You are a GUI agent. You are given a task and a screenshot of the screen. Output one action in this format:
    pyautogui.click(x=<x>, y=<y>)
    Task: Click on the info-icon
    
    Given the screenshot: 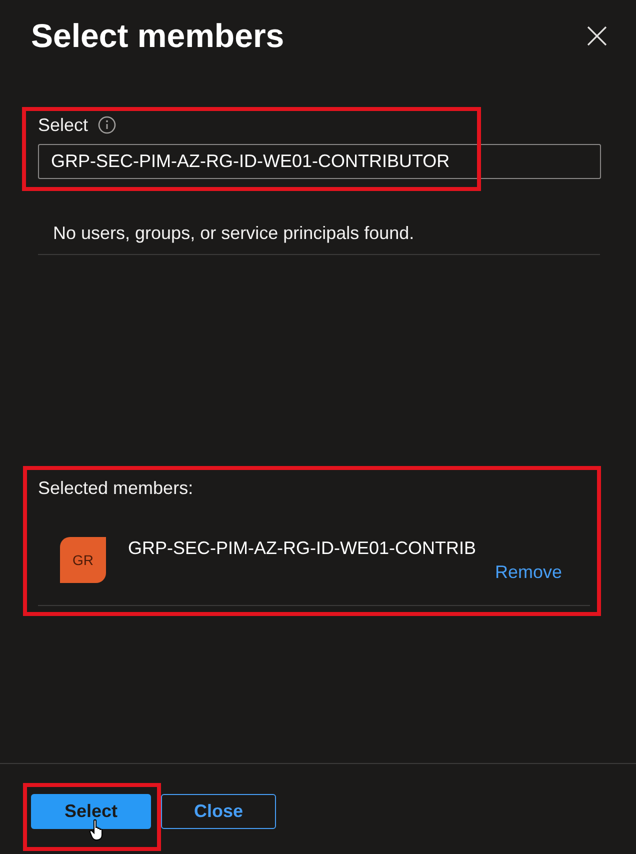 What is the action you would take?
    pyautogui.click(x=107, y=125)
    